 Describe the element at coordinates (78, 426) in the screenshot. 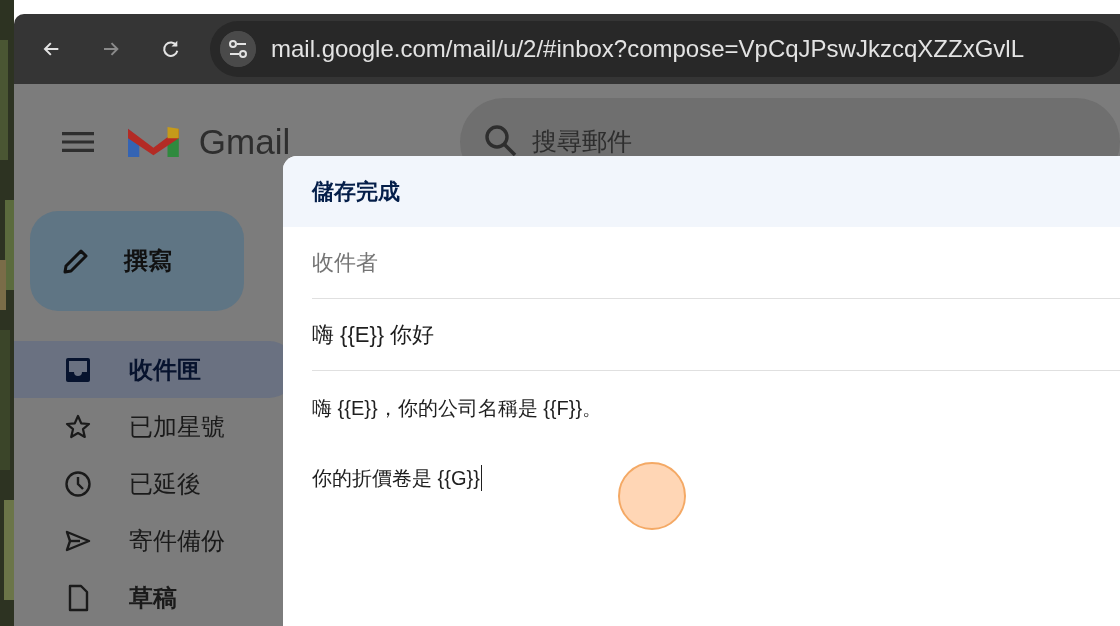

I see `star-icon` at that location.